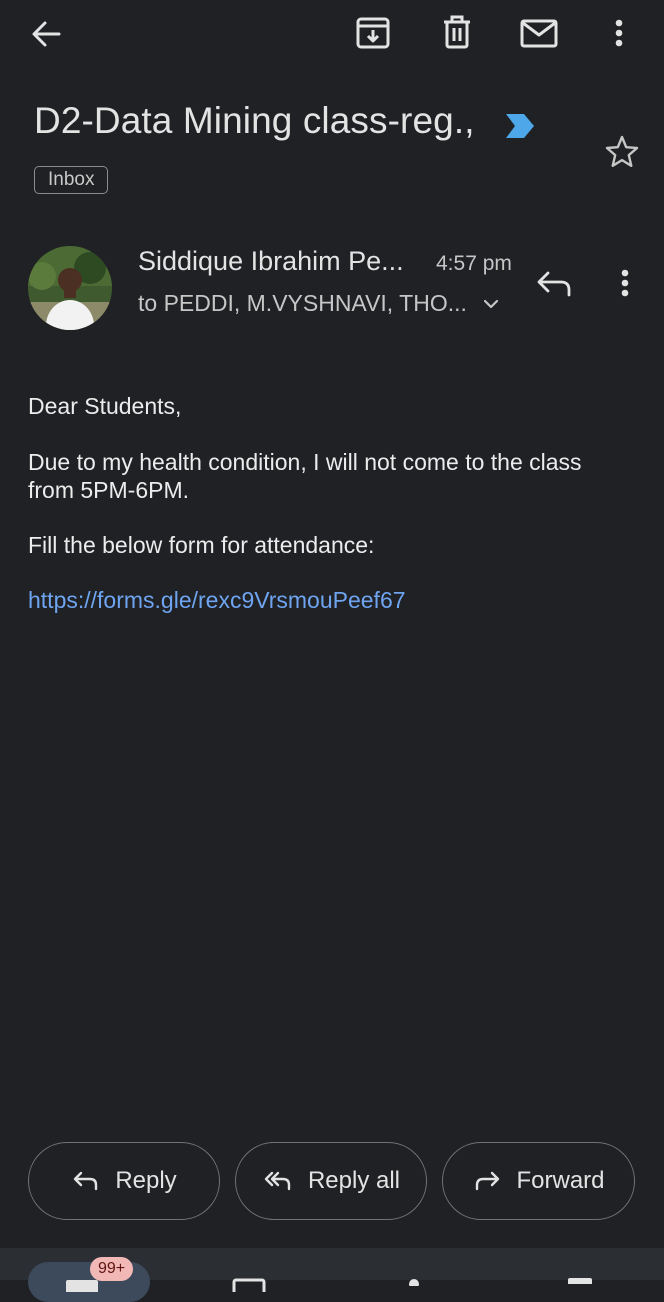  What do you see at coordinates (105, 406) in the screenshot?
I see `body-greeting: Dear Students,` at bounding box center [105, 406].